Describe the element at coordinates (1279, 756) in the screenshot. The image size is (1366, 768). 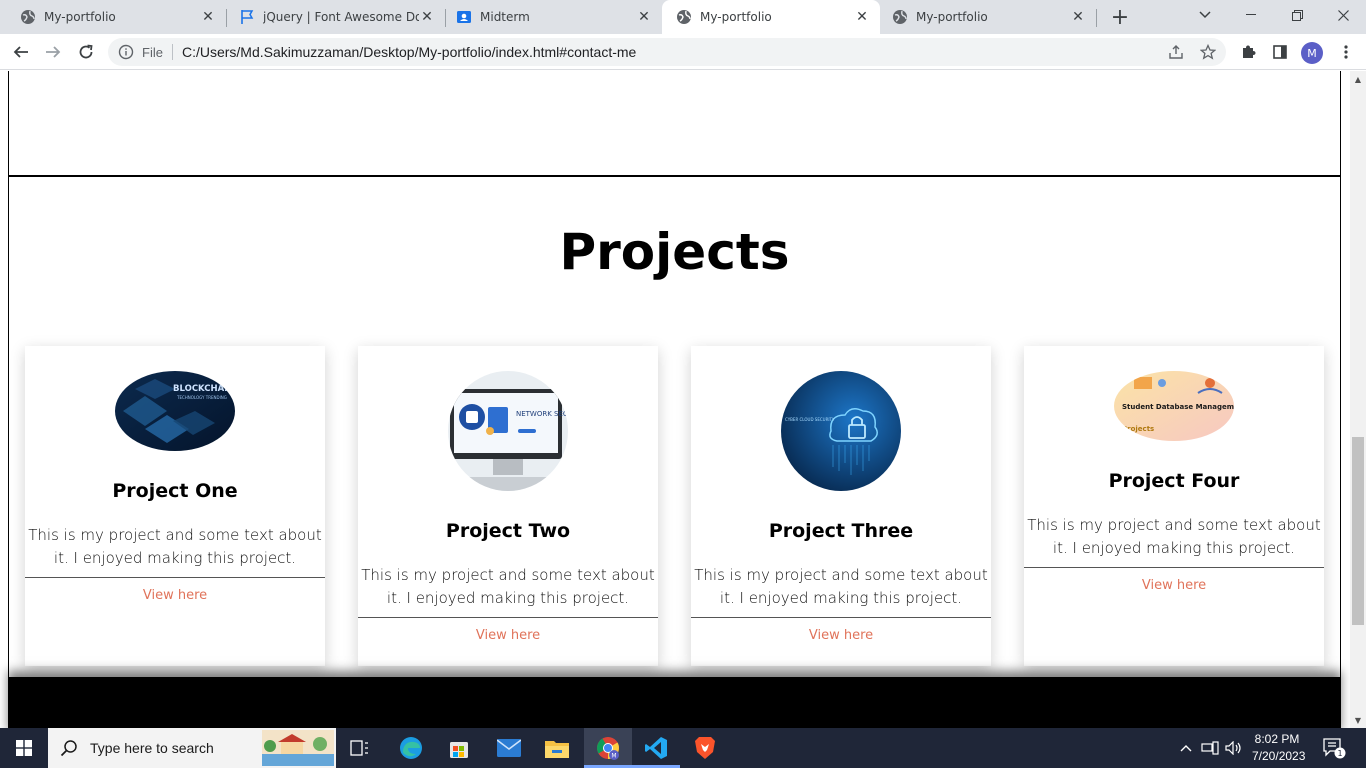
I see `clock-date: 7/20/2023` at that location.